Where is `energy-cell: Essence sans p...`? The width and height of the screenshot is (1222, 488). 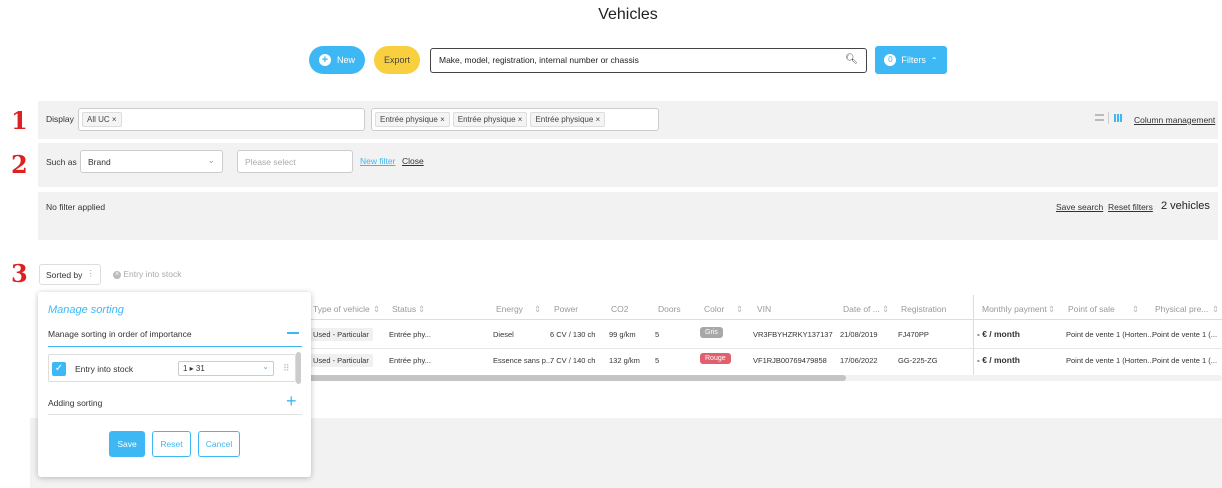 energy-cell: Essence sans p... is located at coordinates (523, 360).